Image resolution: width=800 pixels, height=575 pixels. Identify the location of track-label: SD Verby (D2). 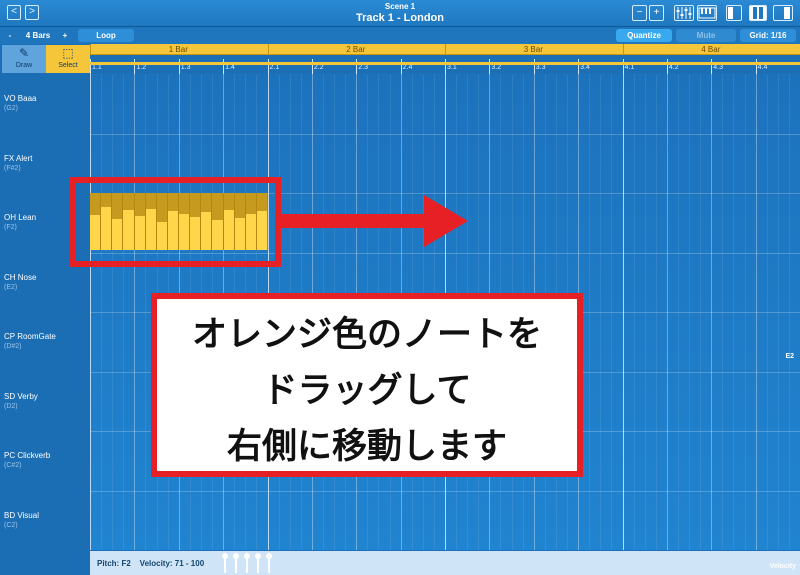
(21, 401).